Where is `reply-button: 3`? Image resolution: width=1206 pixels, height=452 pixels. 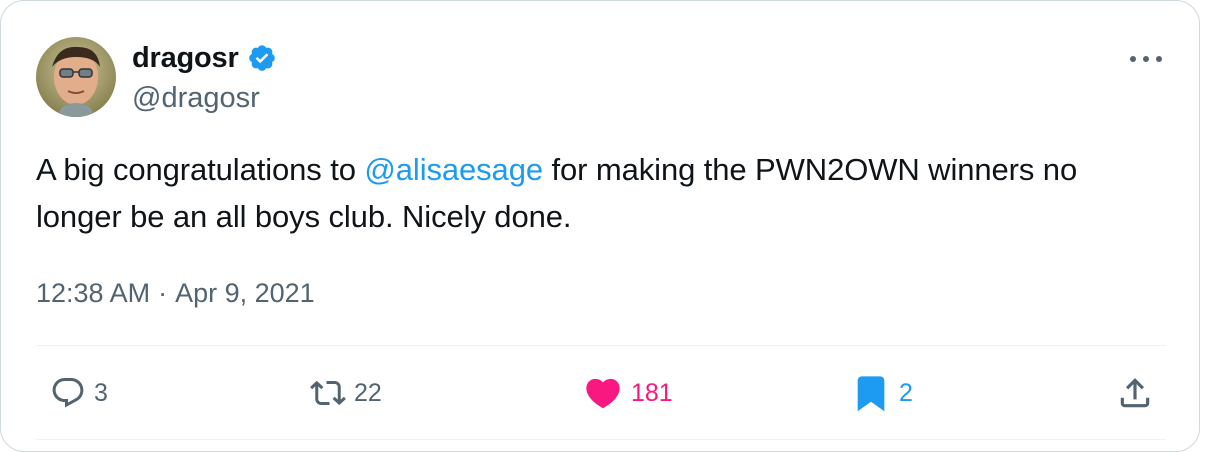
reply-button: 3 is located at coordinates (79, 393).